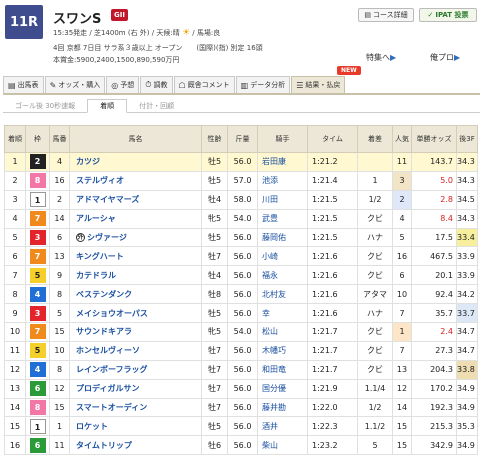 The image size is (480, 469). Describe the element at coordinates (37, 426) in the screenshot. I see `waku-cell: 1` at that location.